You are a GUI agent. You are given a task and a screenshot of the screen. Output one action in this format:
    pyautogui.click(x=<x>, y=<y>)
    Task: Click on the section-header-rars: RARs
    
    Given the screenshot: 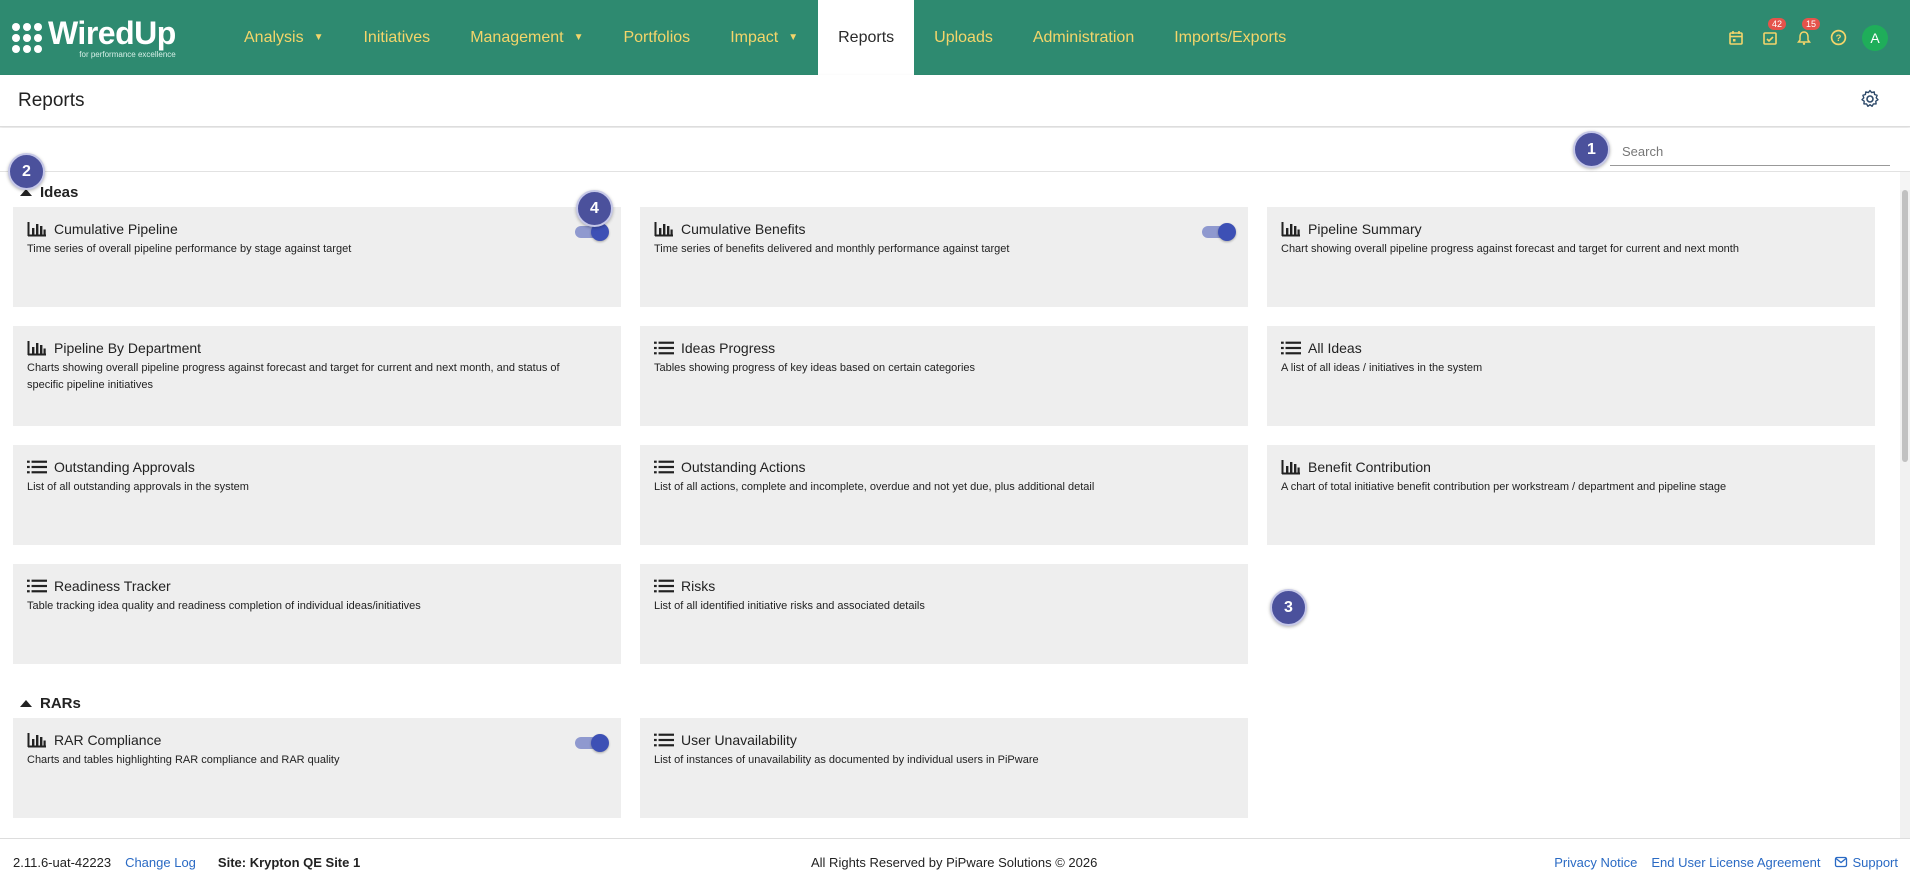 What is the action you would take?
    pyautogui.click(x=50, y=703)
    